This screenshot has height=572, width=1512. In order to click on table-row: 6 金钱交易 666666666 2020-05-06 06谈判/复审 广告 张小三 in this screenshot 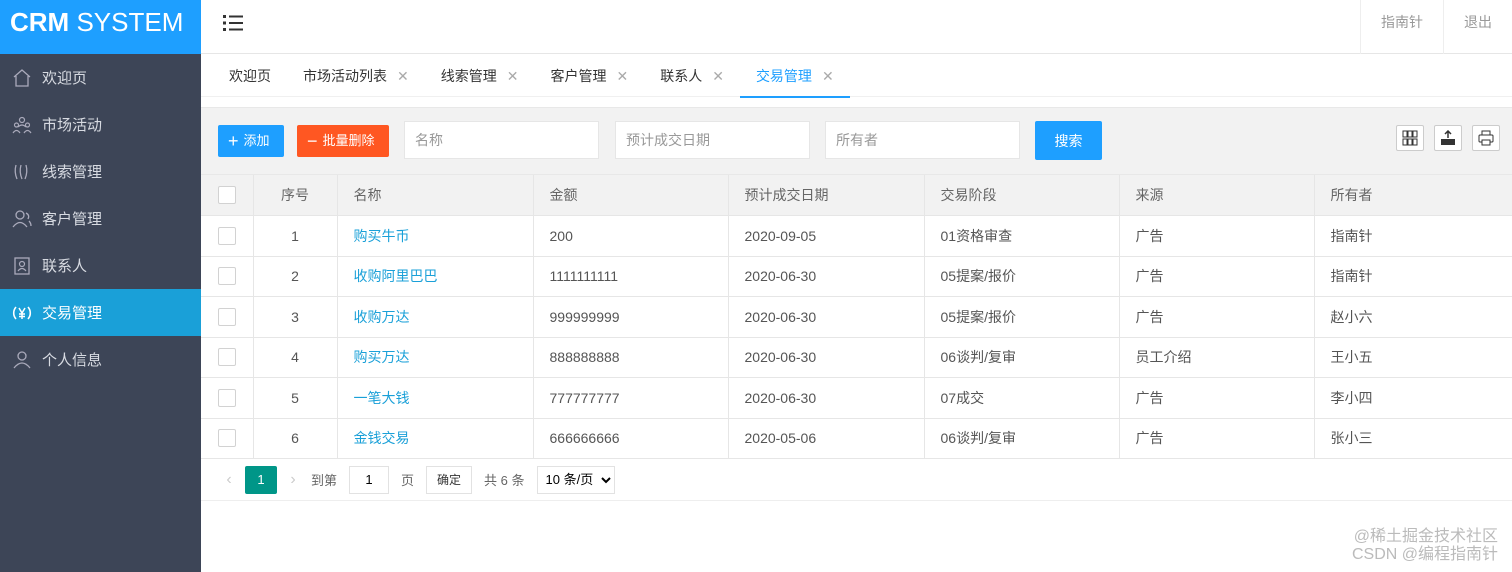, I will do `click(856, 438)`.